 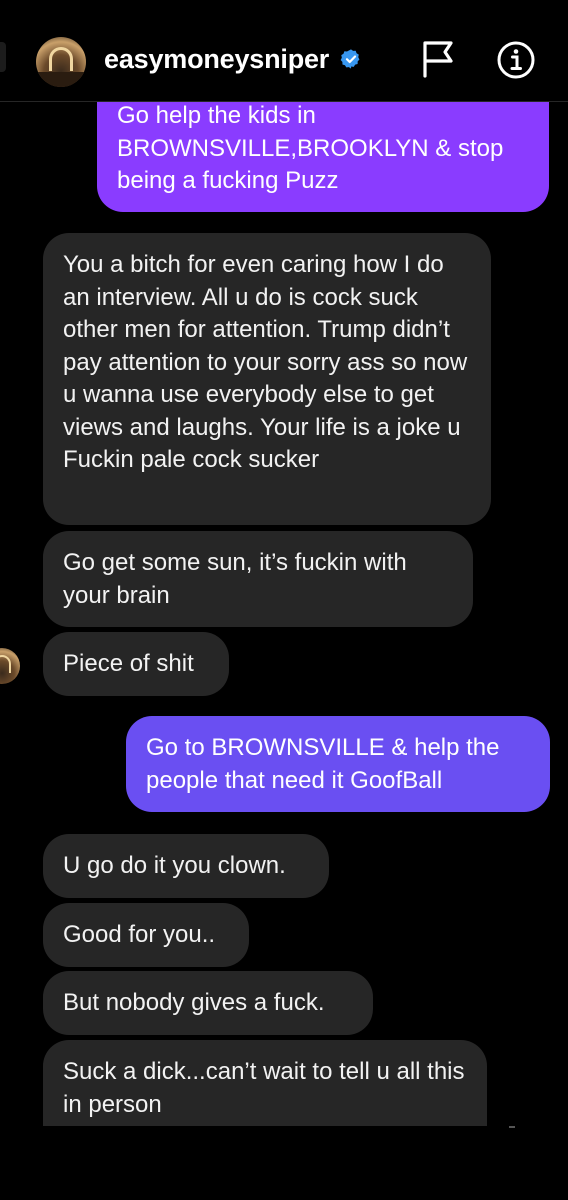 What do you see at coordinates (216, 59) in the screenshot?
I see `username: easymoneysniper` at bounding box center [216, 59].